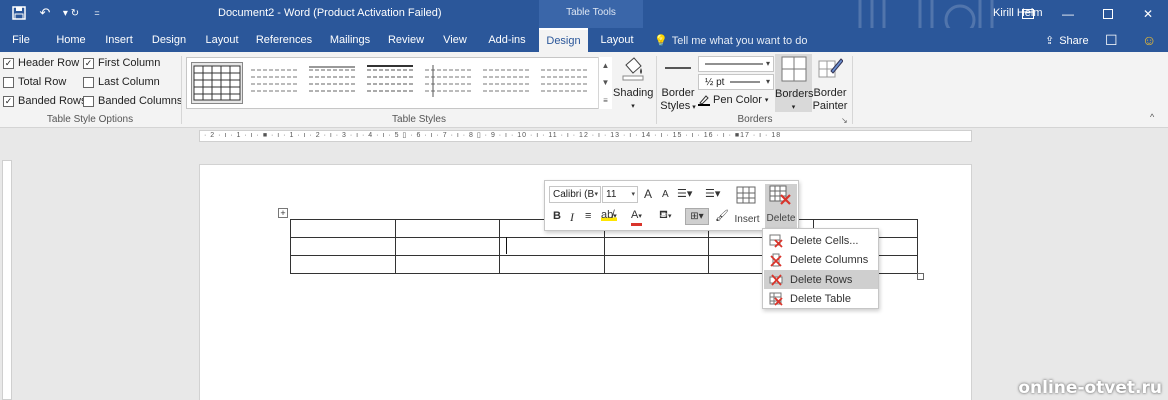 The image size is (1168, 400). I want to click on delete-button: Delete, so click(781, 206).